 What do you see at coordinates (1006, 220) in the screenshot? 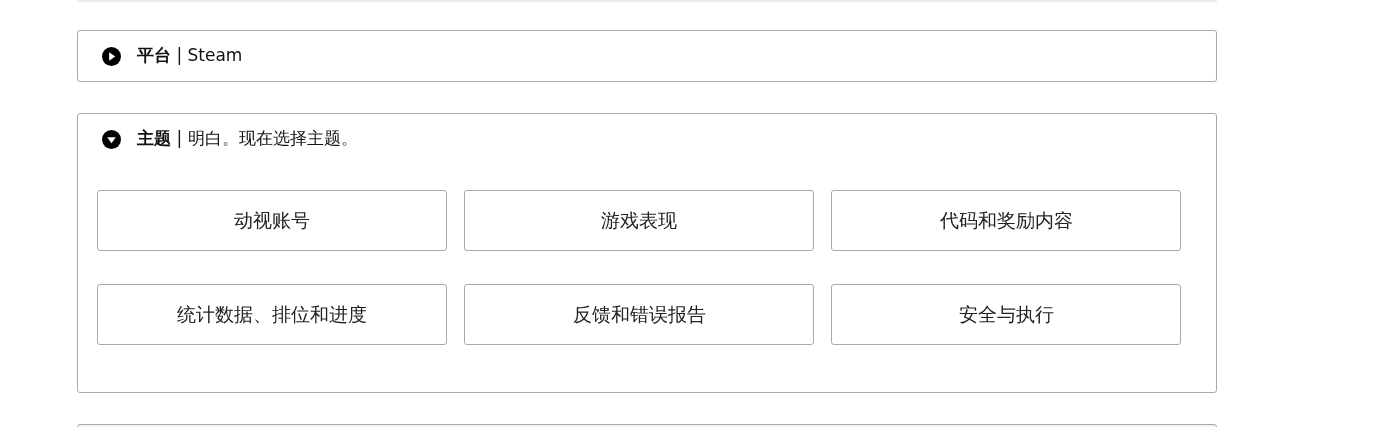
I see `topic-button: 代码和奖励内容` at bounding box center [1006, 220].